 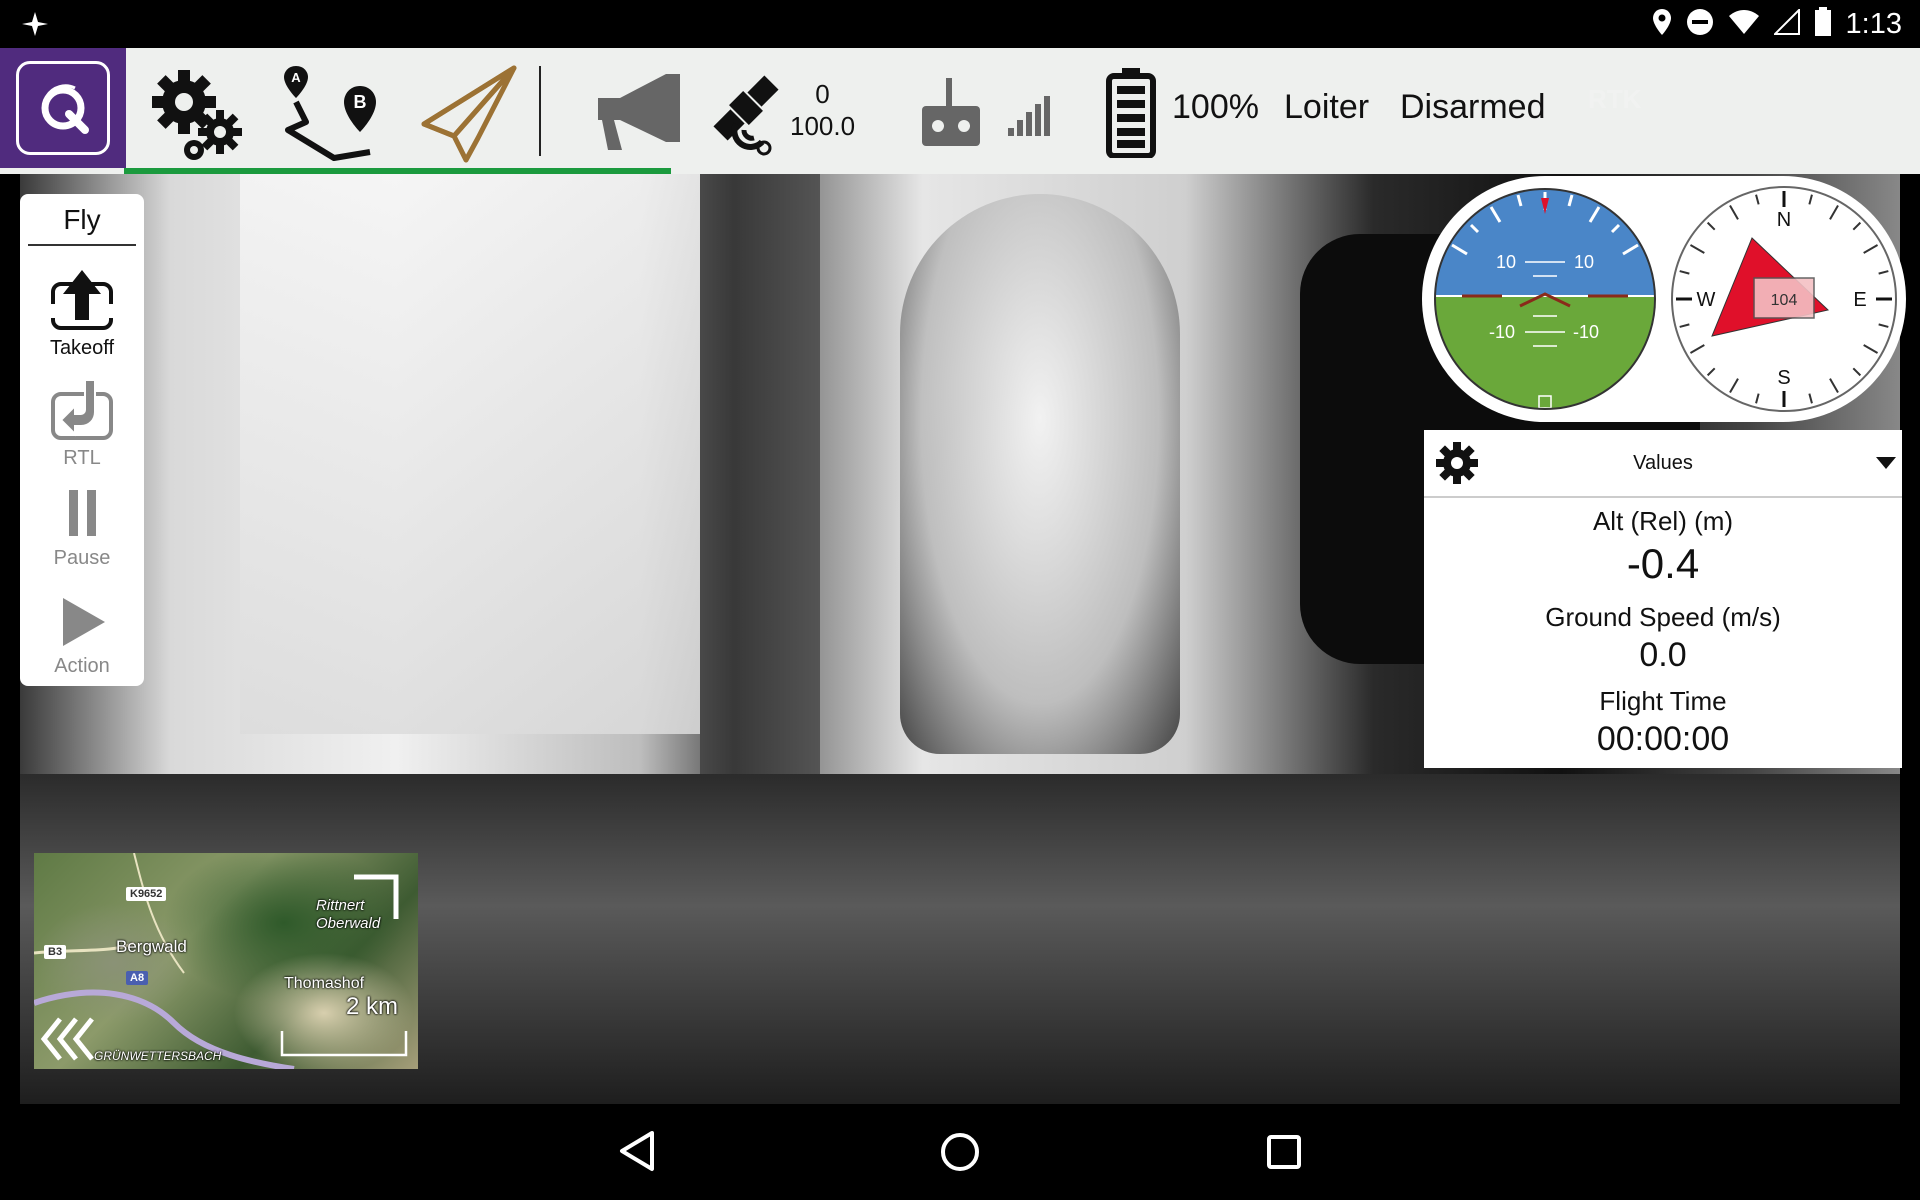 I want to click on android-nav-bar, so click(x=960, y=1152).